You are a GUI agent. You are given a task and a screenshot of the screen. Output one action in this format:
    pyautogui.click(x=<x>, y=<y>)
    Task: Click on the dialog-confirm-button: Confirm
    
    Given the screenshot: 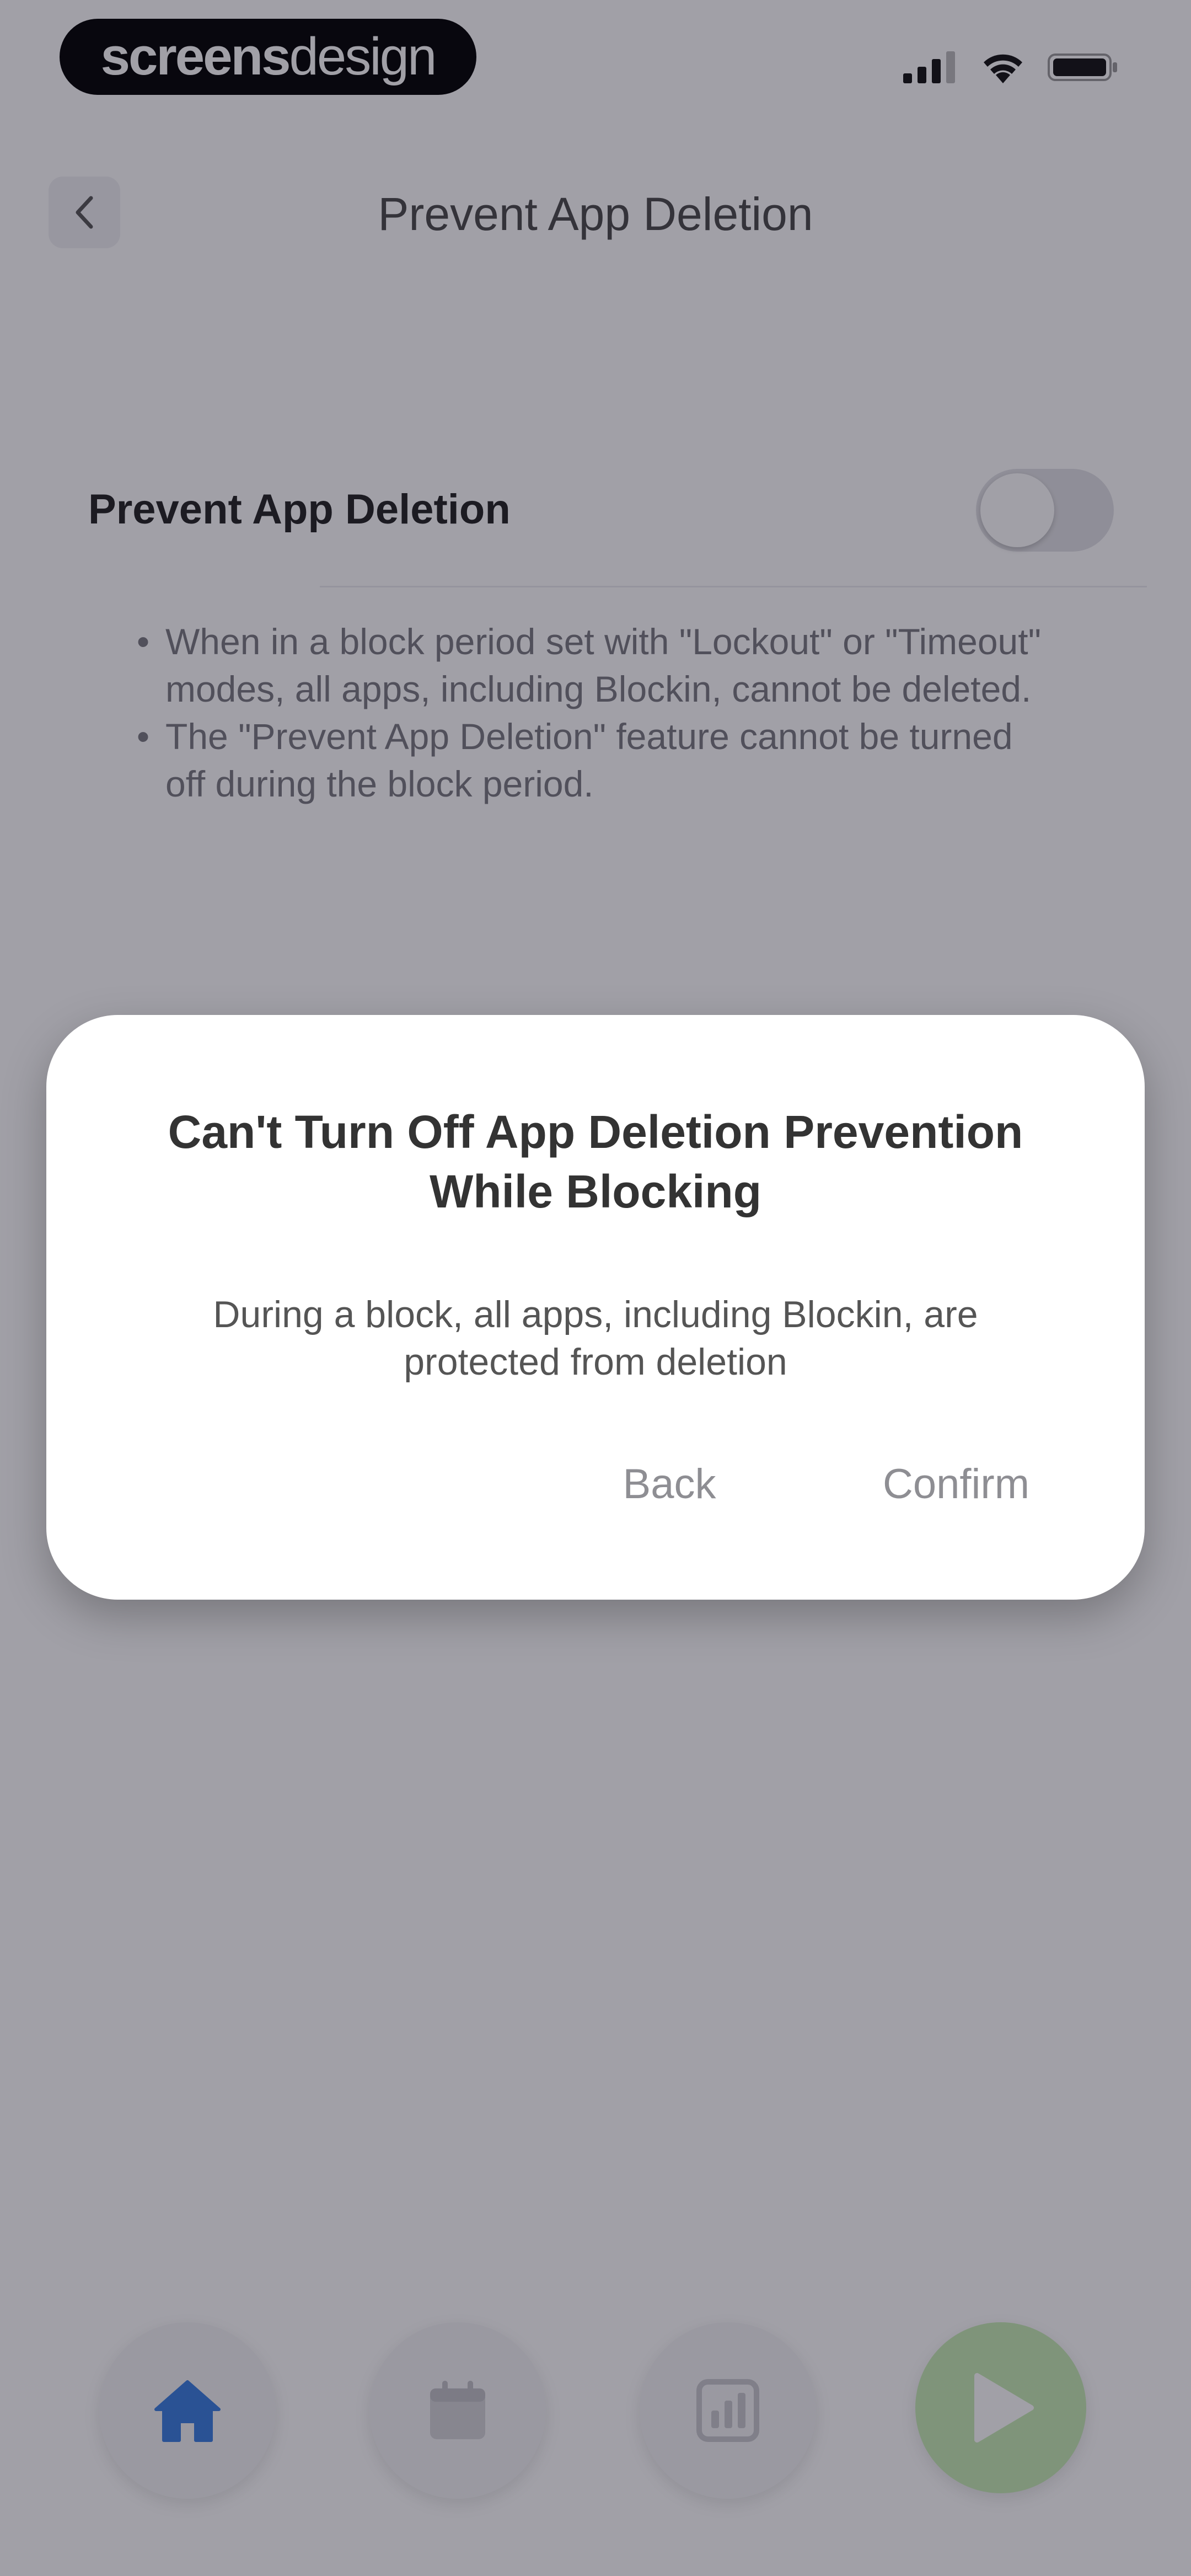 What is the action you would take?
    pyautogui.click(x=956, y=1483)
    